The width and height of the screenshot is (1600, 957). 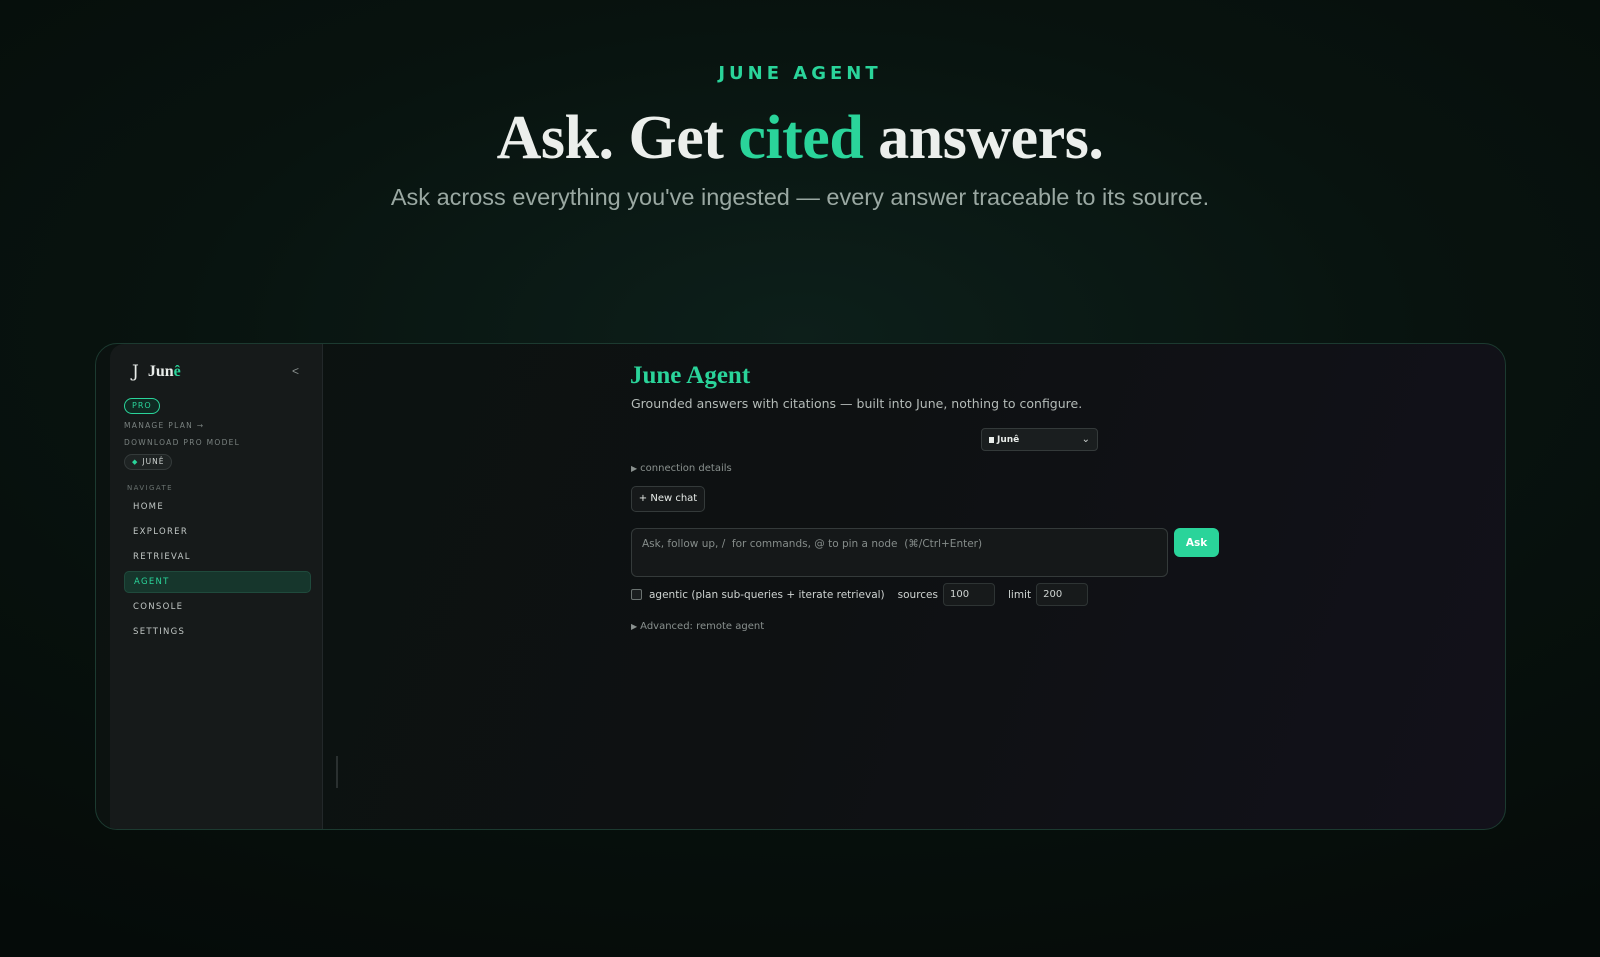 I want to click on page-title: June Agent, so click(x=690, y=375).